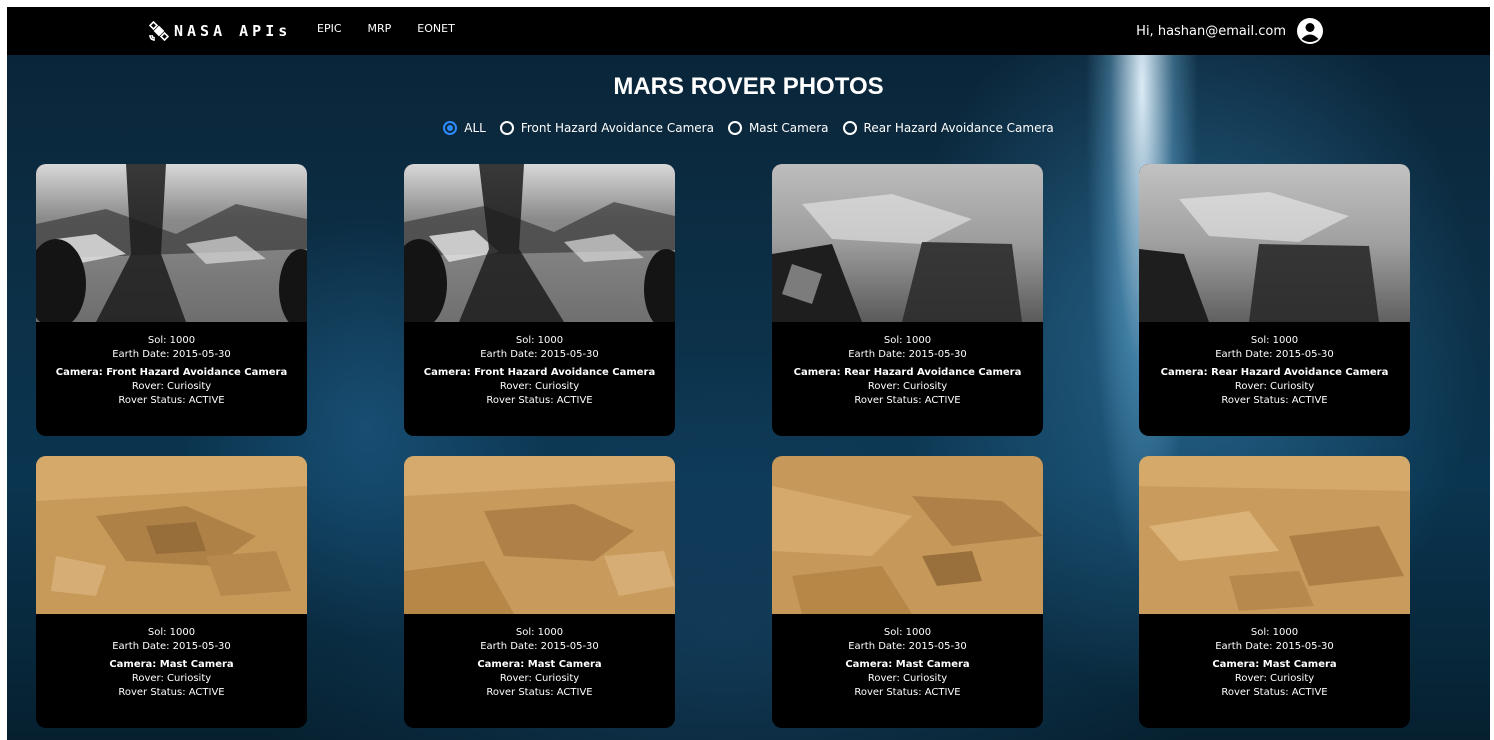  Describe the element at coordinates (233, 31) in the screenshot. I see `brand-name: NASA APIs` at that location.